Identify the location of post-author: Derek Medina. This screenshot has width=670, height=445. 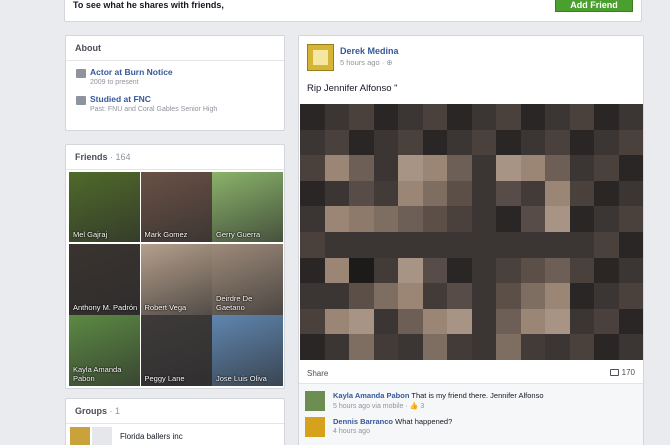
(369, 51).